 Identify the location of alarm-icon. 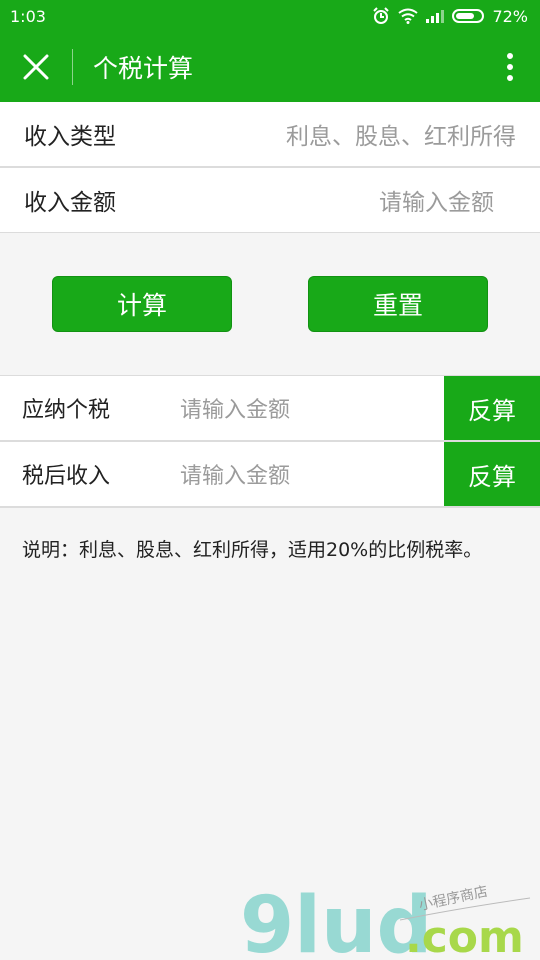
(381, 15).